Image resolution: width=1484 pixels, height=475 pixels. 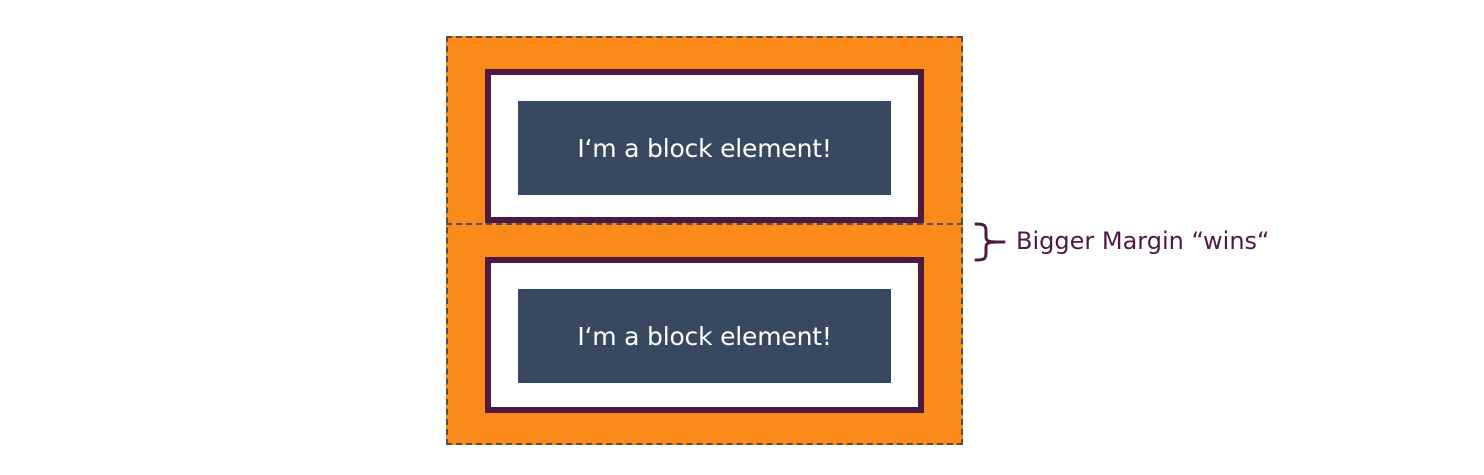 I want to click on collapsed-margin-line, so click(x=704, y=224).